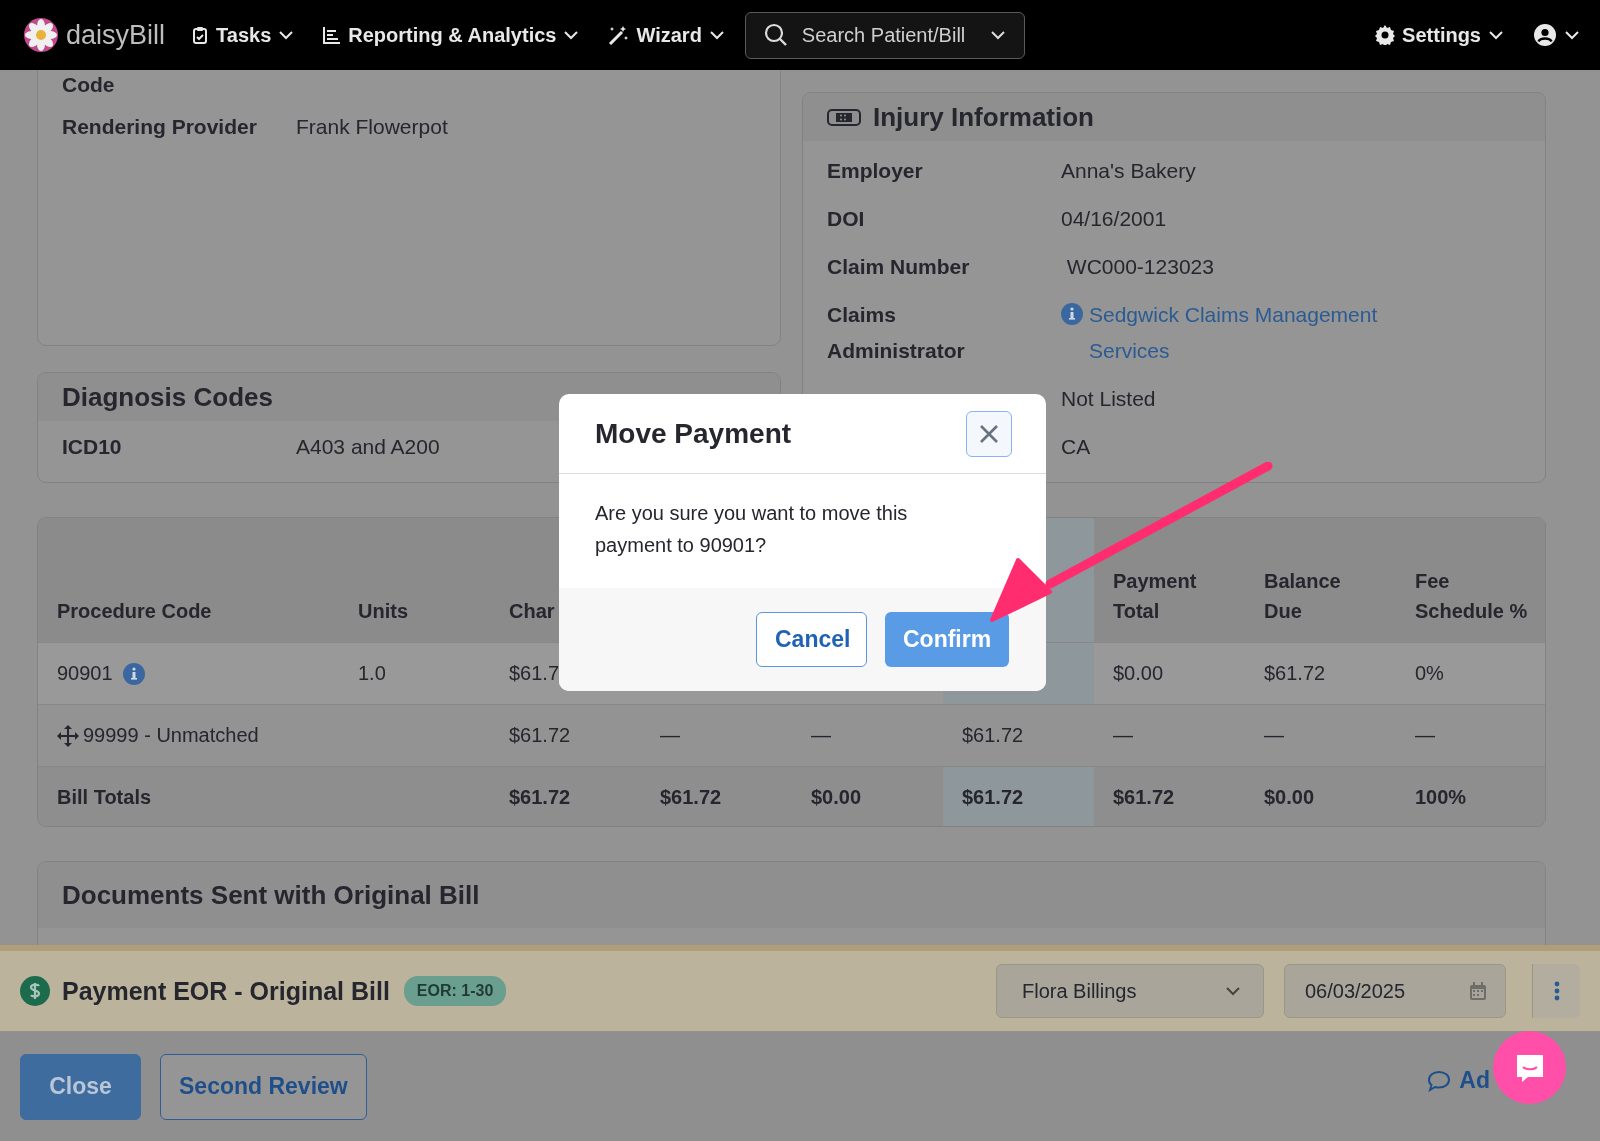 The image size is (1600, 1141). What do you see at coordinates (775, 35) in the screenshot?
I see `search-icon` at bounding box center [775, 35].